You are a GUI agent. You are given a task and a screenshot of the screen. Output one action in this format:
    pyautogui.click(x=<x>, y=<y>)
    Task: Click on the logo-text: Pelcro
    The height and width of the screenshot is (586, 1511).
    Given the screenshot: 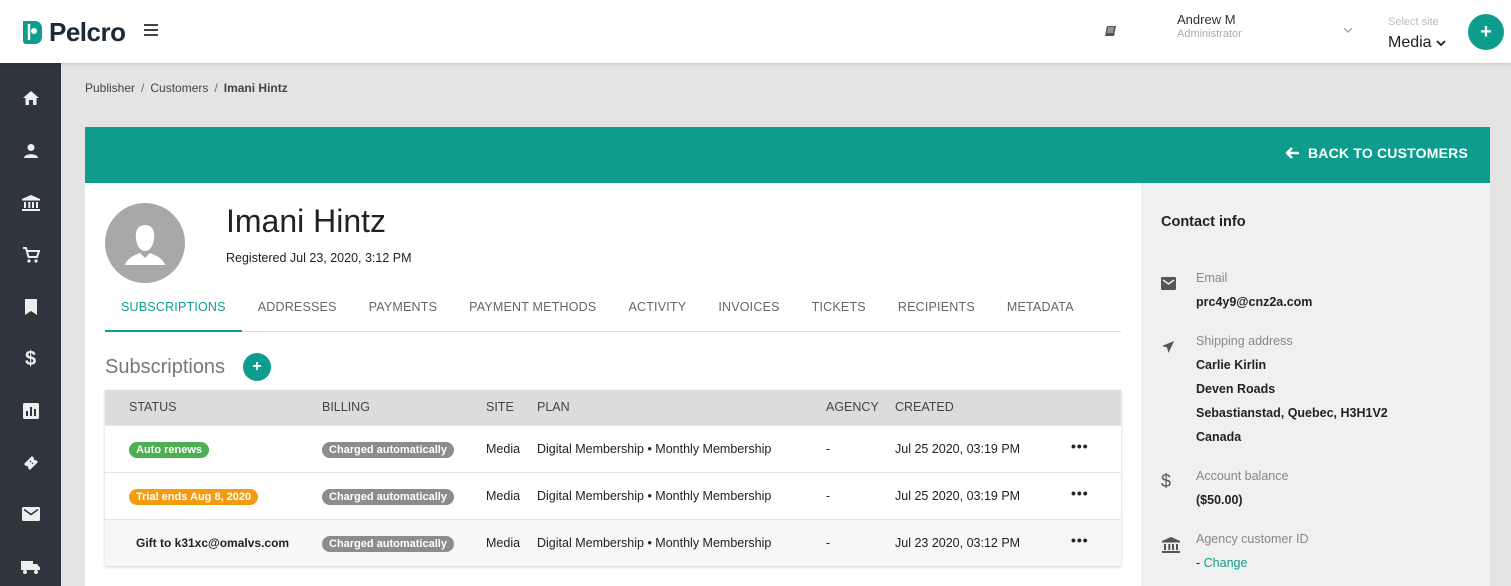 What is the action you would take?
    pyautogui.click(x=87, y=32)
    